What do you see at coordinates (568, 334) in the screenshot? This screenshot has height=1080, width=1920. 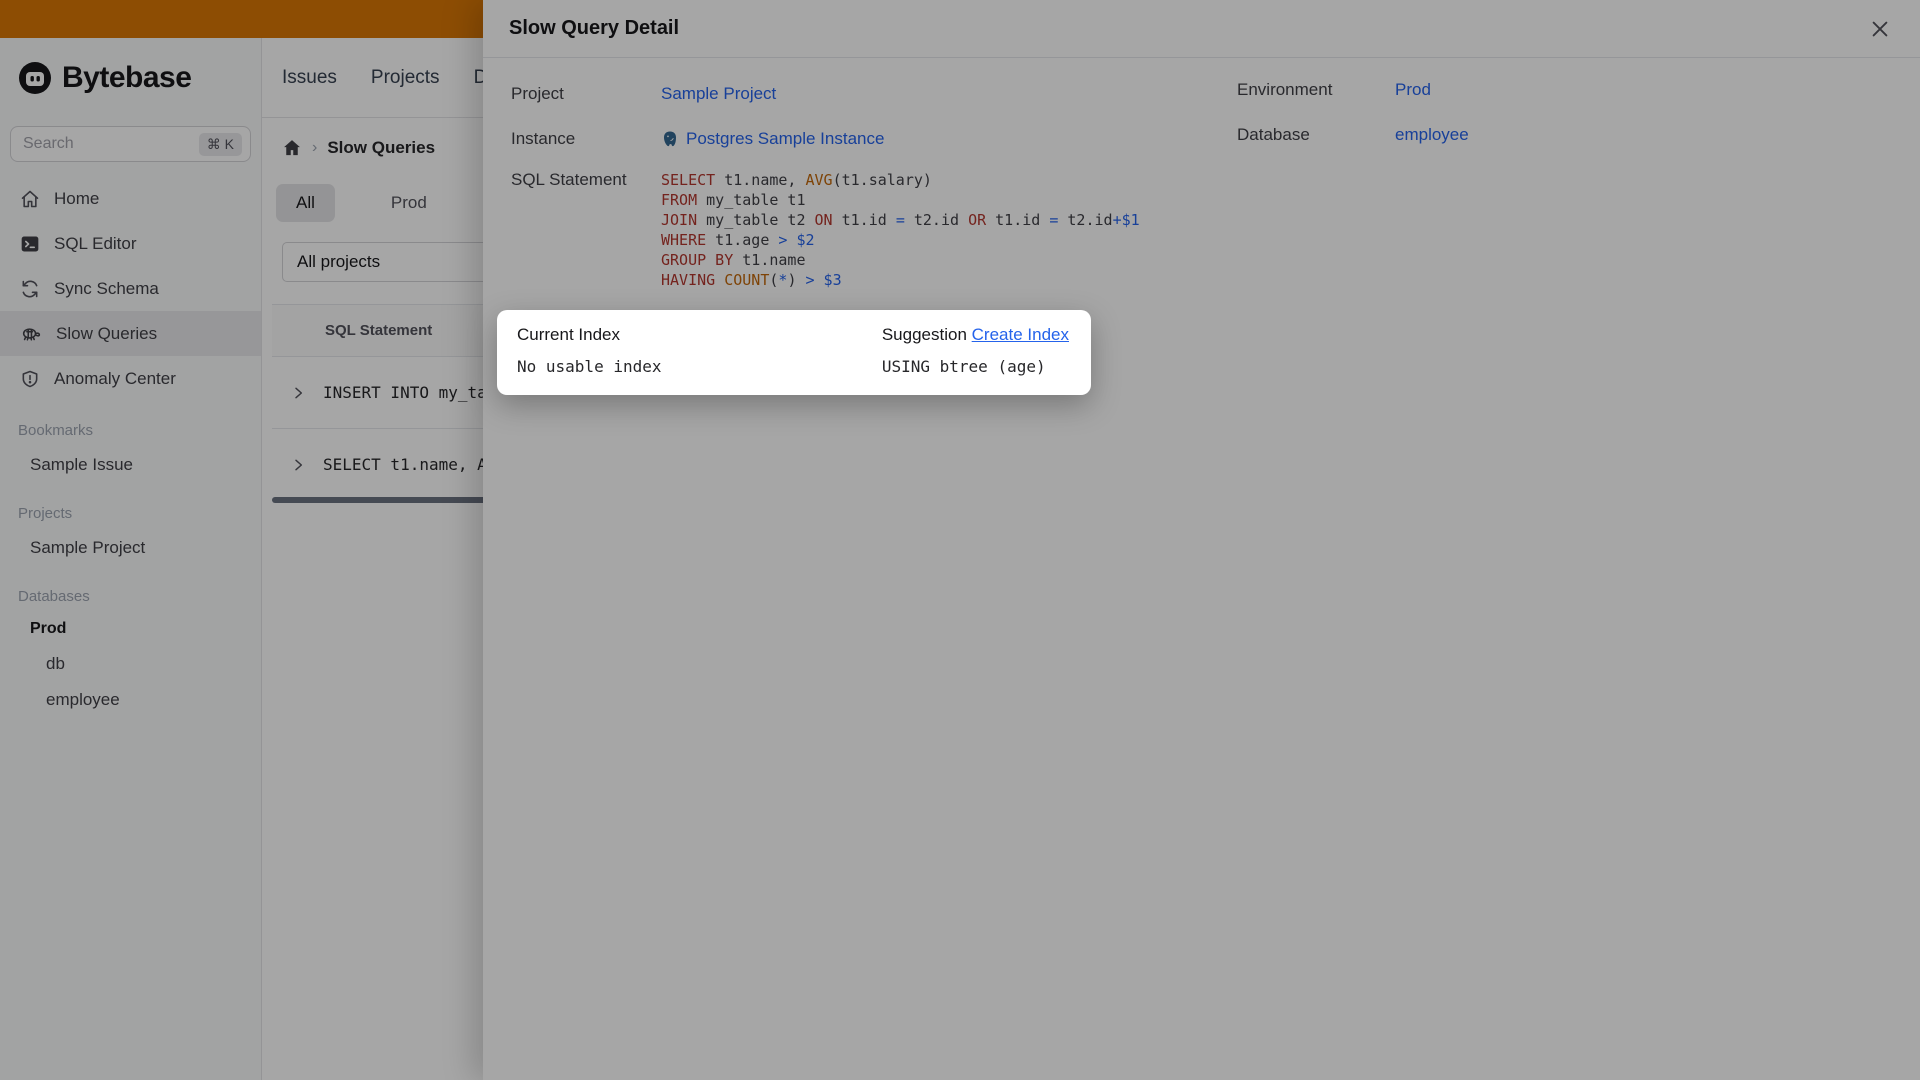 I see `current-index-label: Current Index` at bounding box center [568, 334].